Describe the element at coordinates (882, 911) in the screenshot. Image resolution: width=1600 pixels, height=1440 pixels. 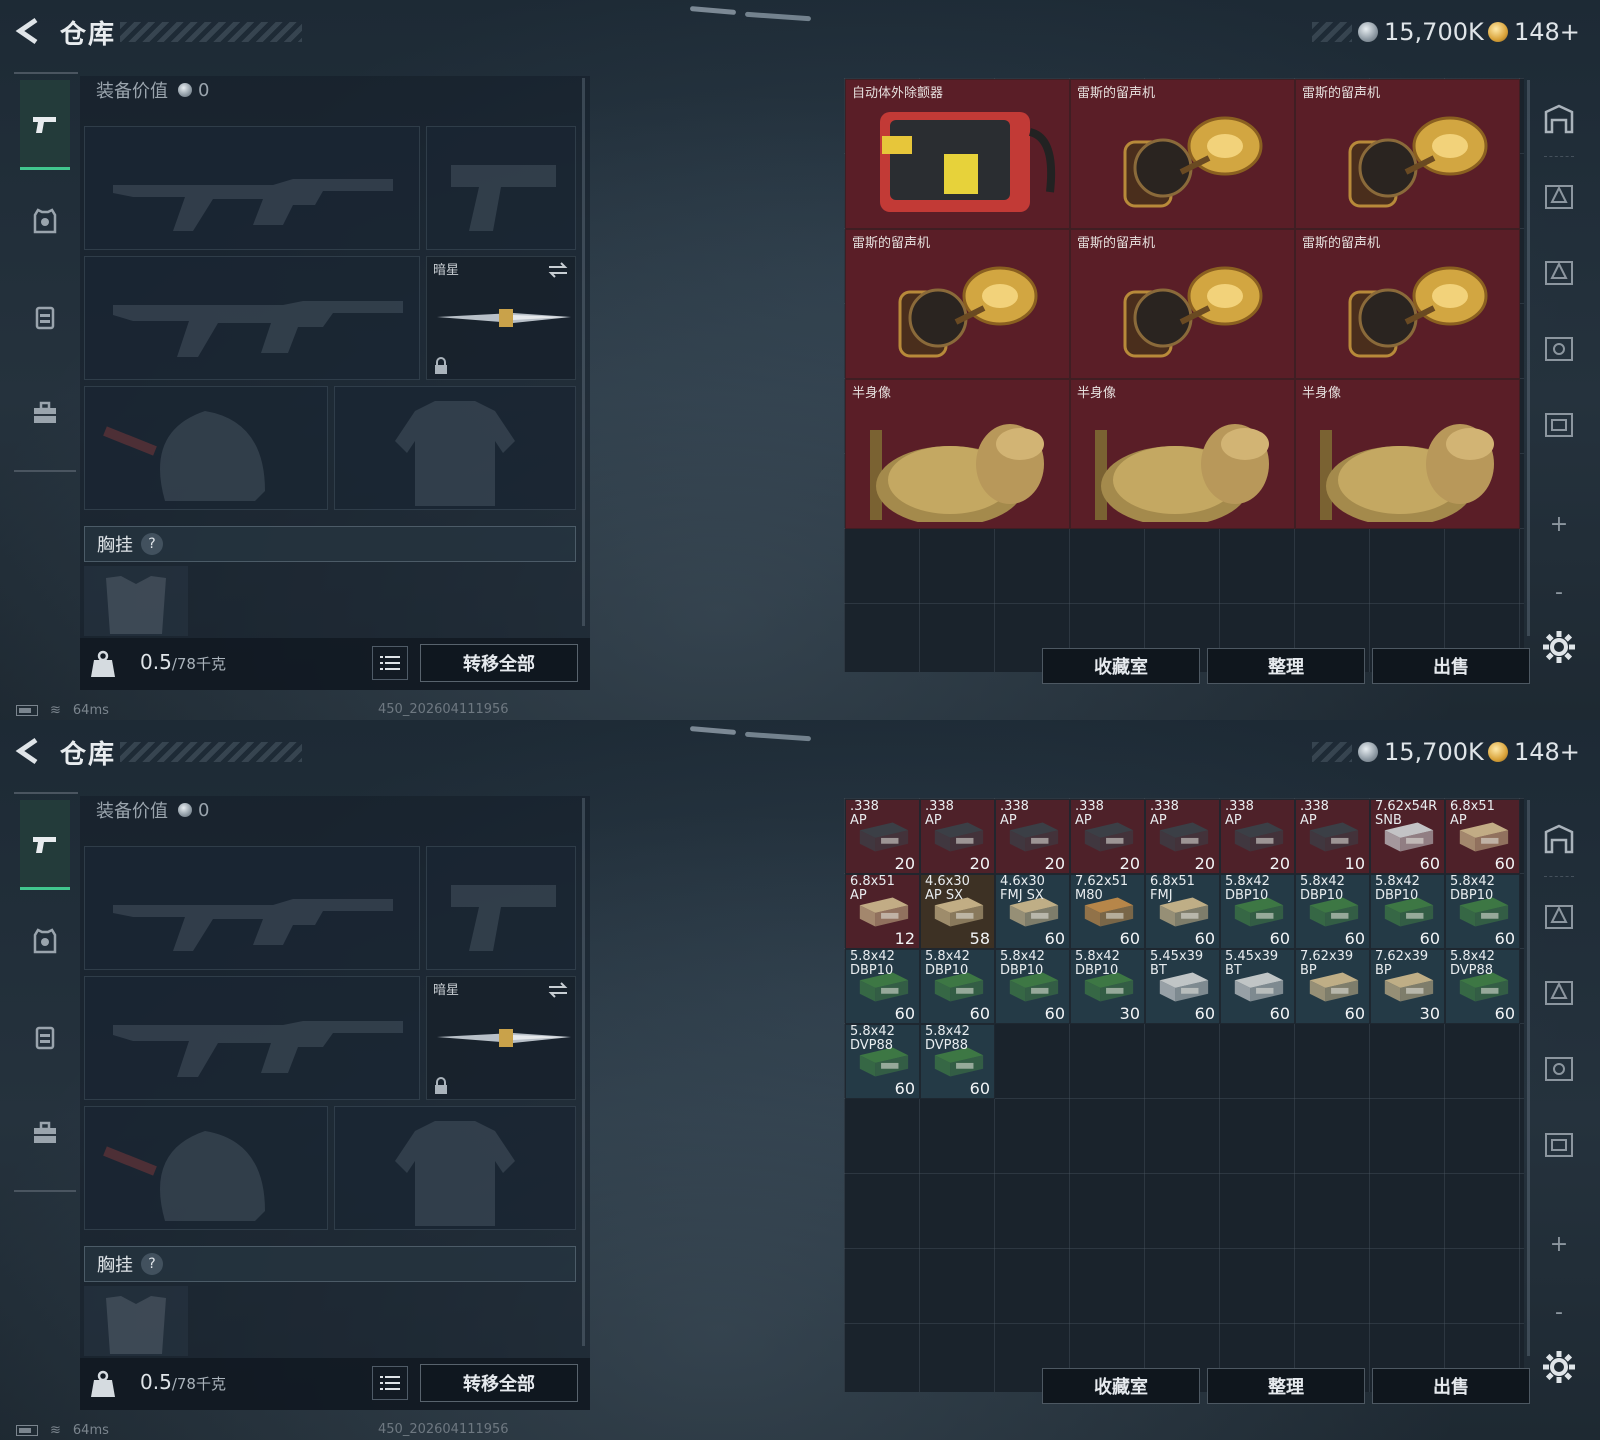
I see `ammo-stack: 6.8x51 AP 12` at that location.